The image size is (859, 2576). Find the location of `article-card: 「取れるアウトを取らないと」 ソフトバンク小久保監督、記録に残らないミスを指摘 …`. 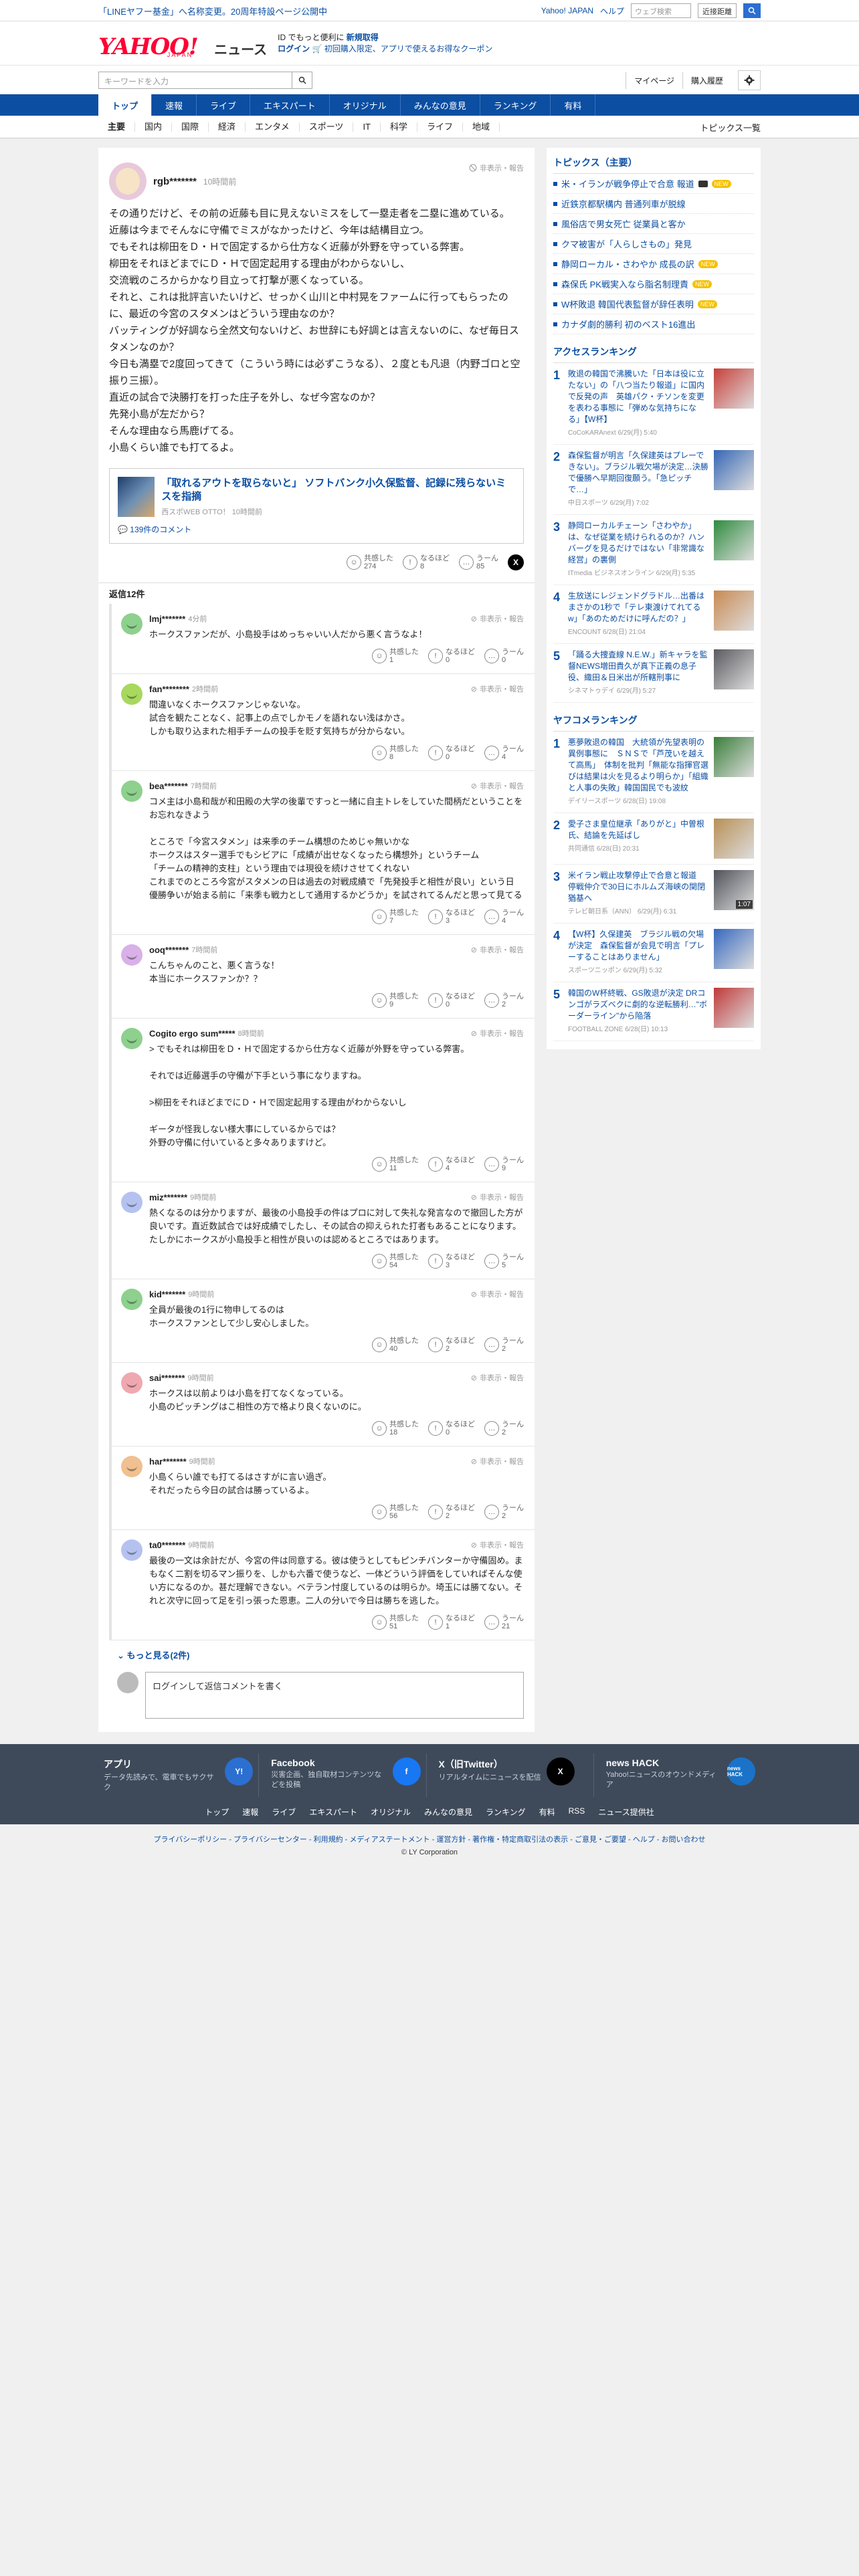

article-card: 「取れるアウトを取らないと」 ソフトバンク小久保監督、記録に残らないミスを指摘 … is located at coordinates (316, 506).